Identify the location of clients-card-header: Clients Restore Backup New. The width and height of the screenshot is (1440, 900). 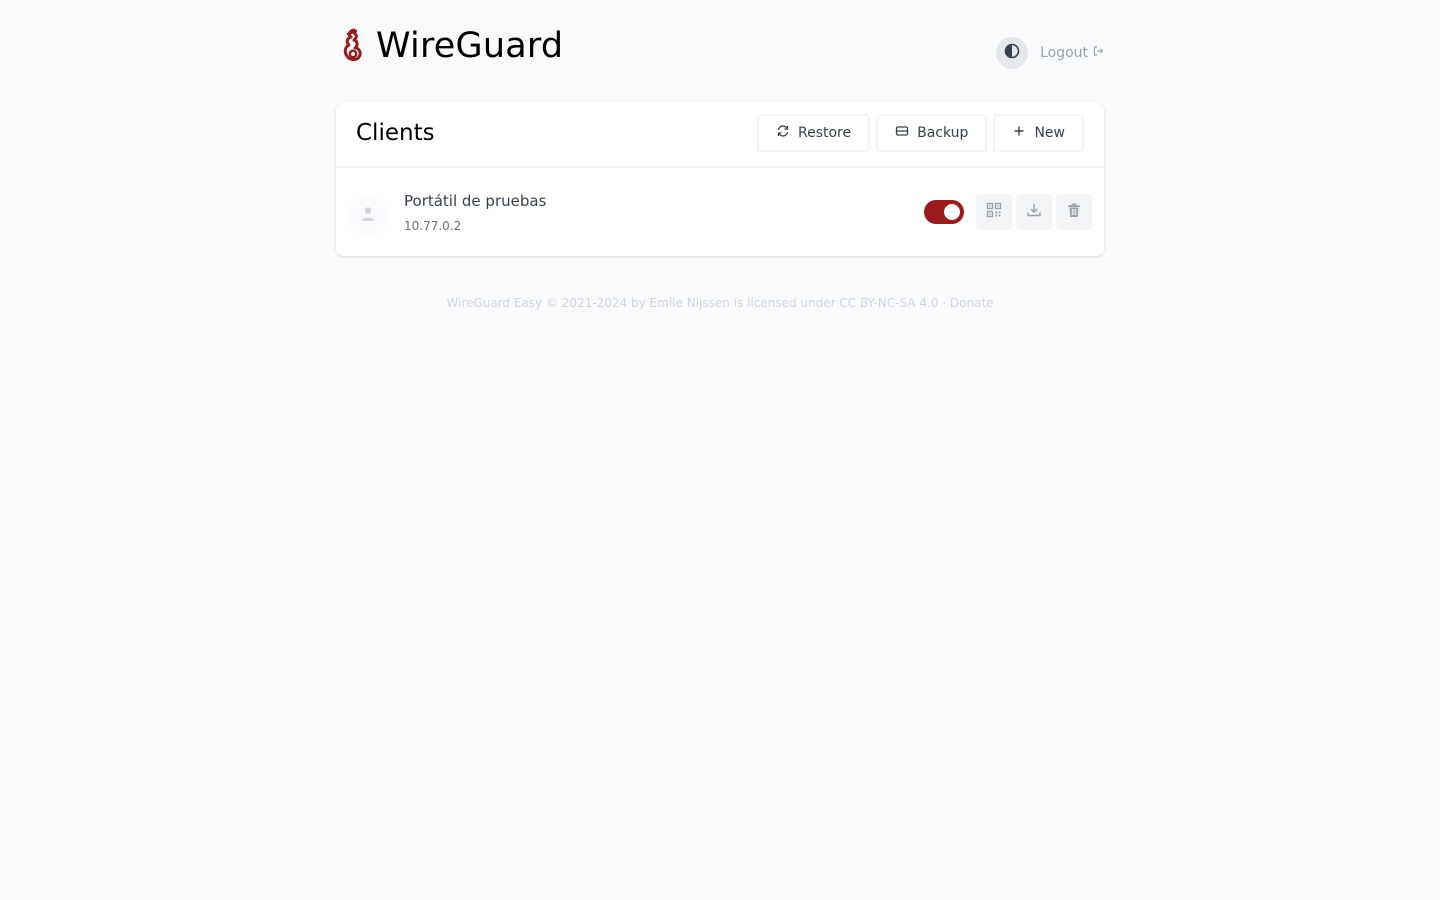
(720, 135).